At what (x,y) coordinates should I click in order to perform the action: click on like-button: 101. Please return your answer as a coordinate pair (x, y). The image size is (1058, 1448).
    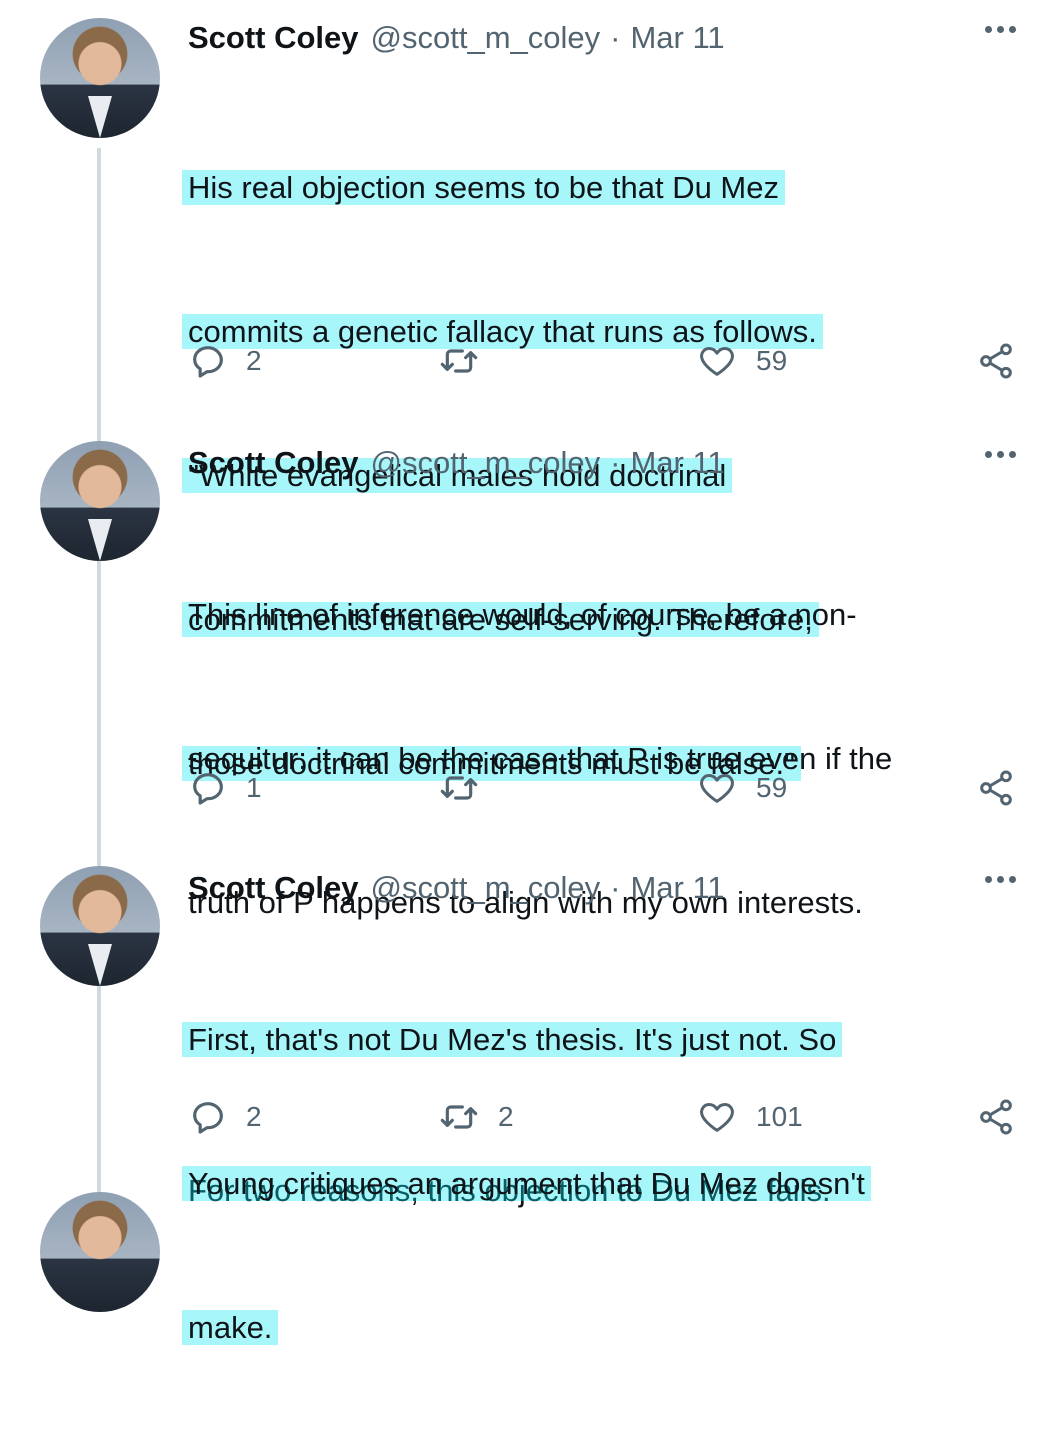
    Looking at the image, I should click on (749, 1117).